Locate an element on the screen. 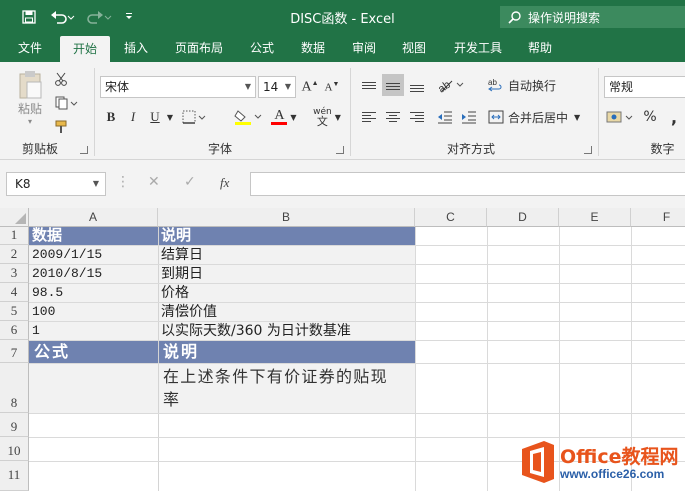 The width and height of the screenshot is (685, 491). enter-check-icon: ✓ is located at coordinates (190, 182).